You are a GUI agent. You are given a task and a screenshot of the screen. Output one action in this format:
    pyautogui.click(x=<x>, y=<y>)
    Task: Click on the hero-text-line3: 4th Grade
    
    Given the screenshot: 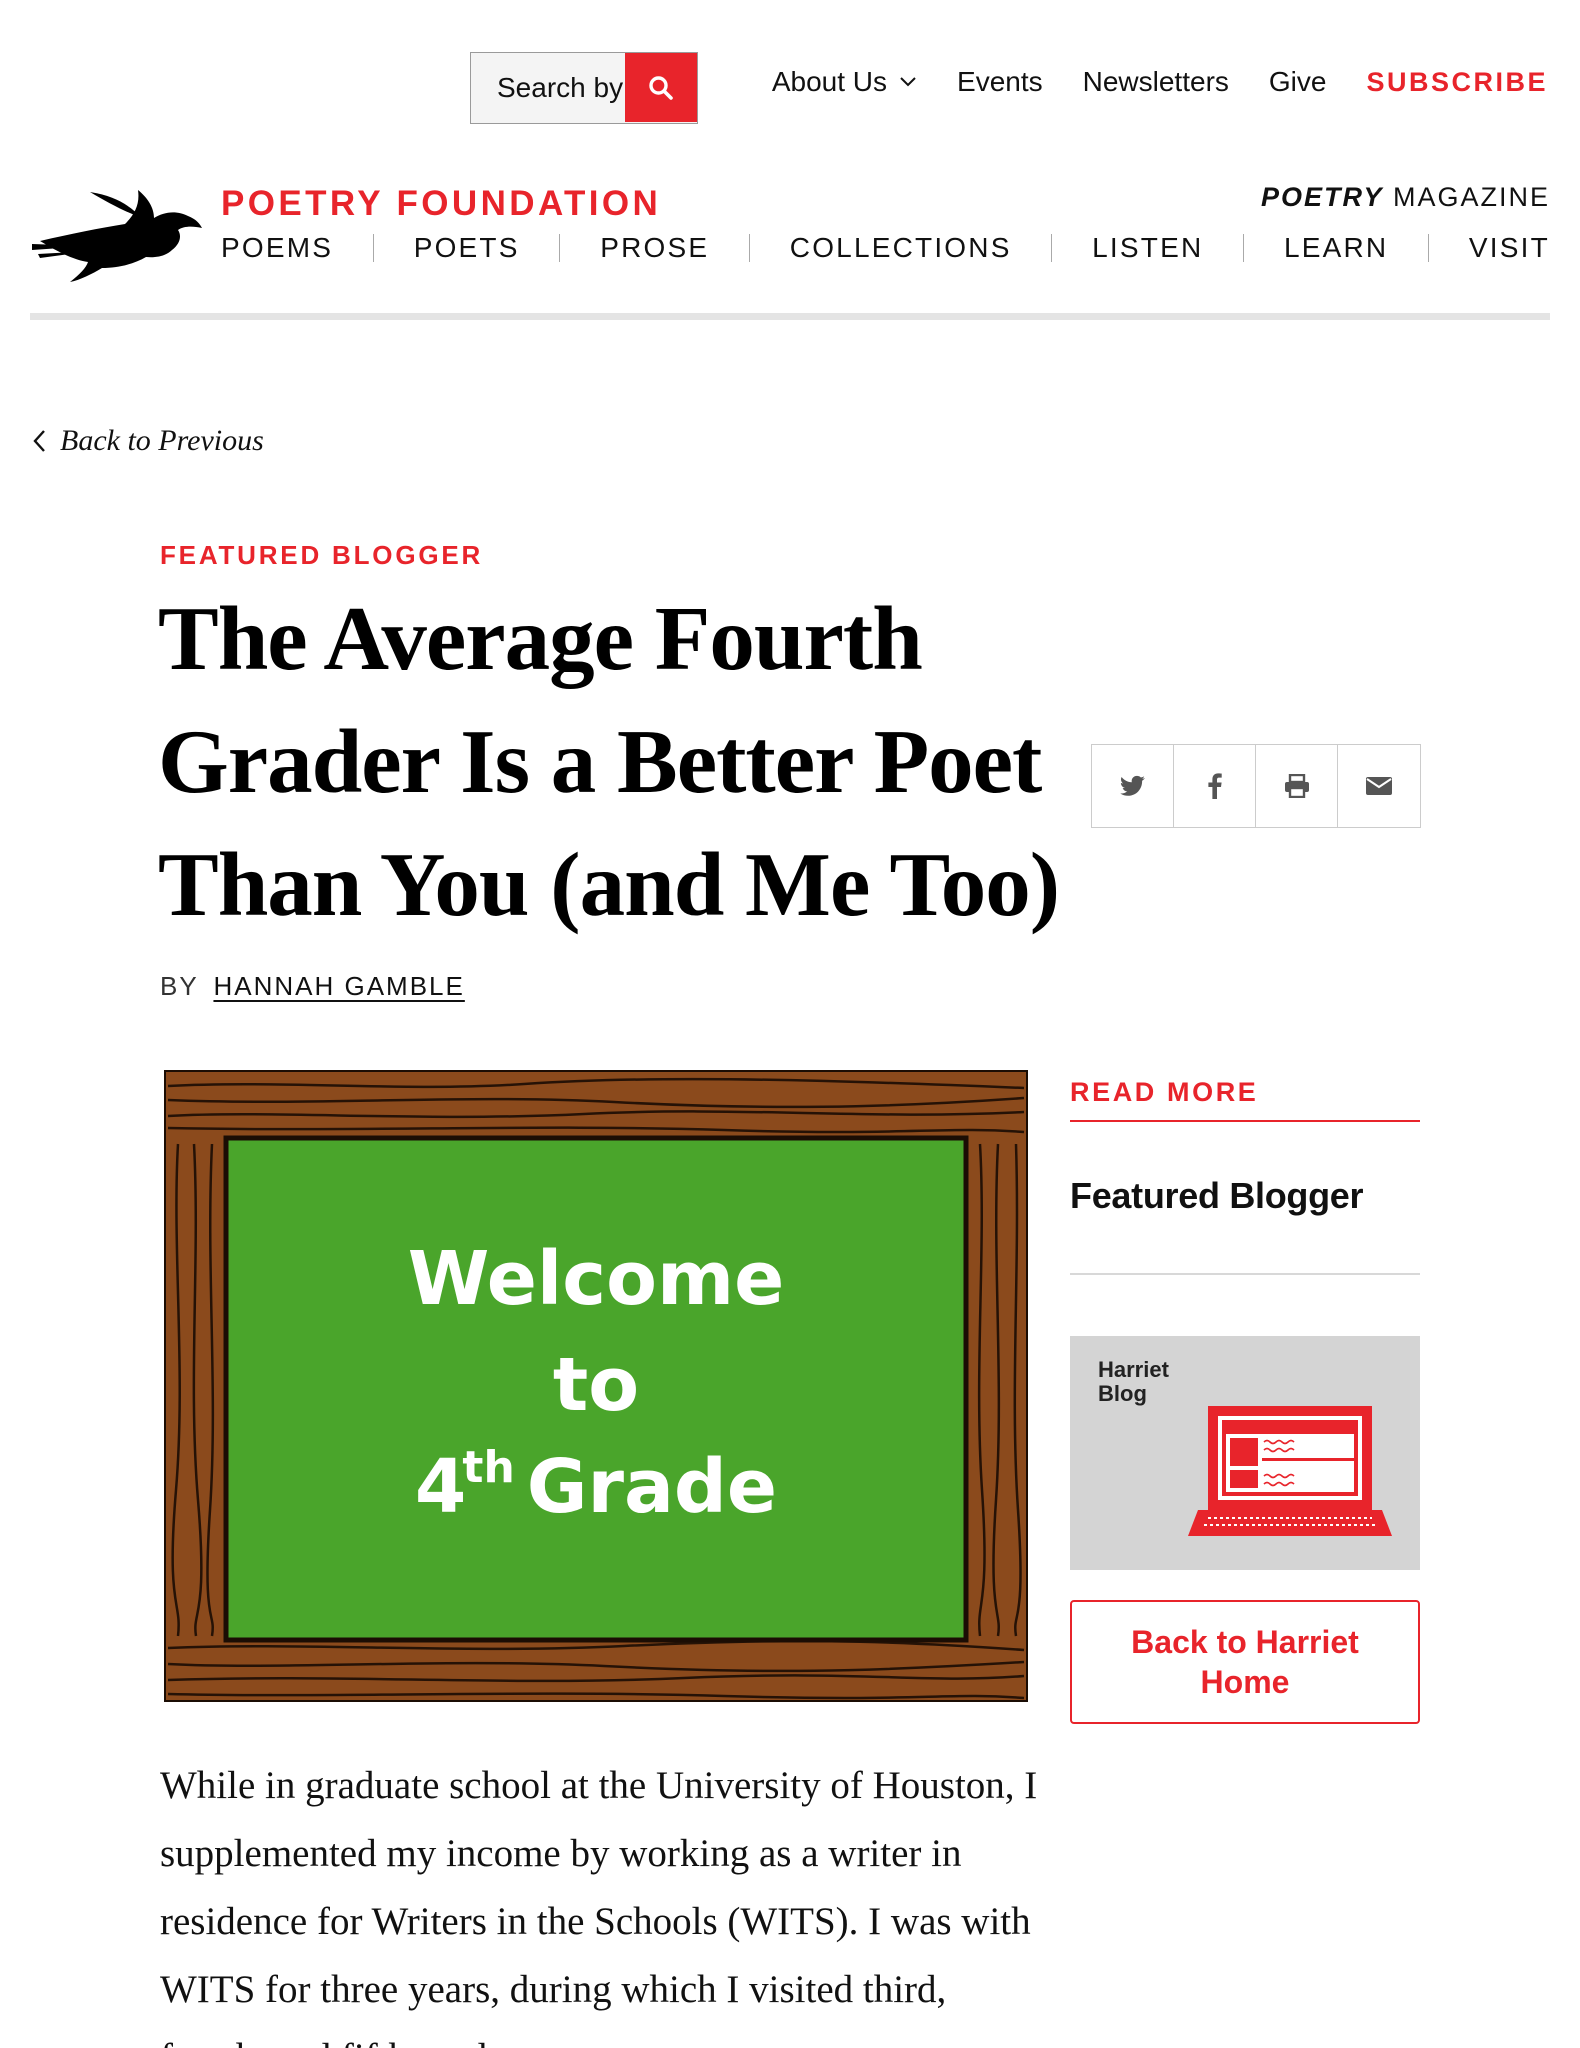 What is the action you would take?
    pyautogui.click(x=596, y=1486)
    